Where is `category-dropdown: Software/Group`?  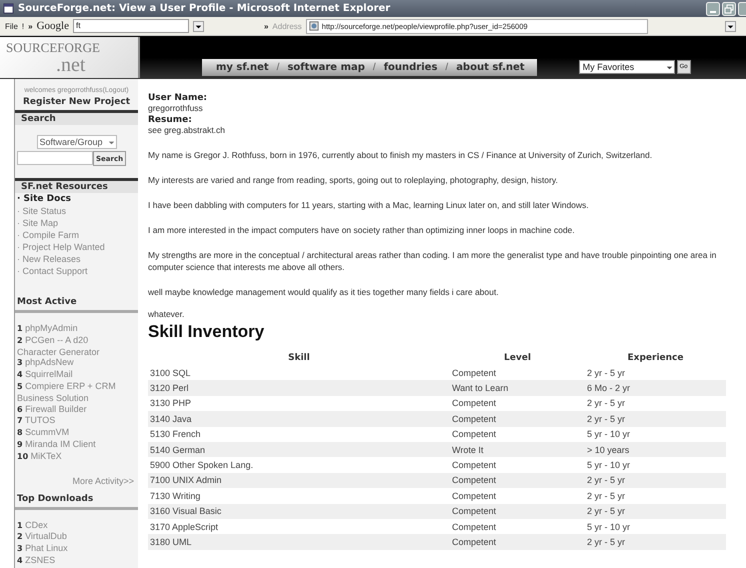
category-dropdown: Software/Group is located at coordinates (76, 142).